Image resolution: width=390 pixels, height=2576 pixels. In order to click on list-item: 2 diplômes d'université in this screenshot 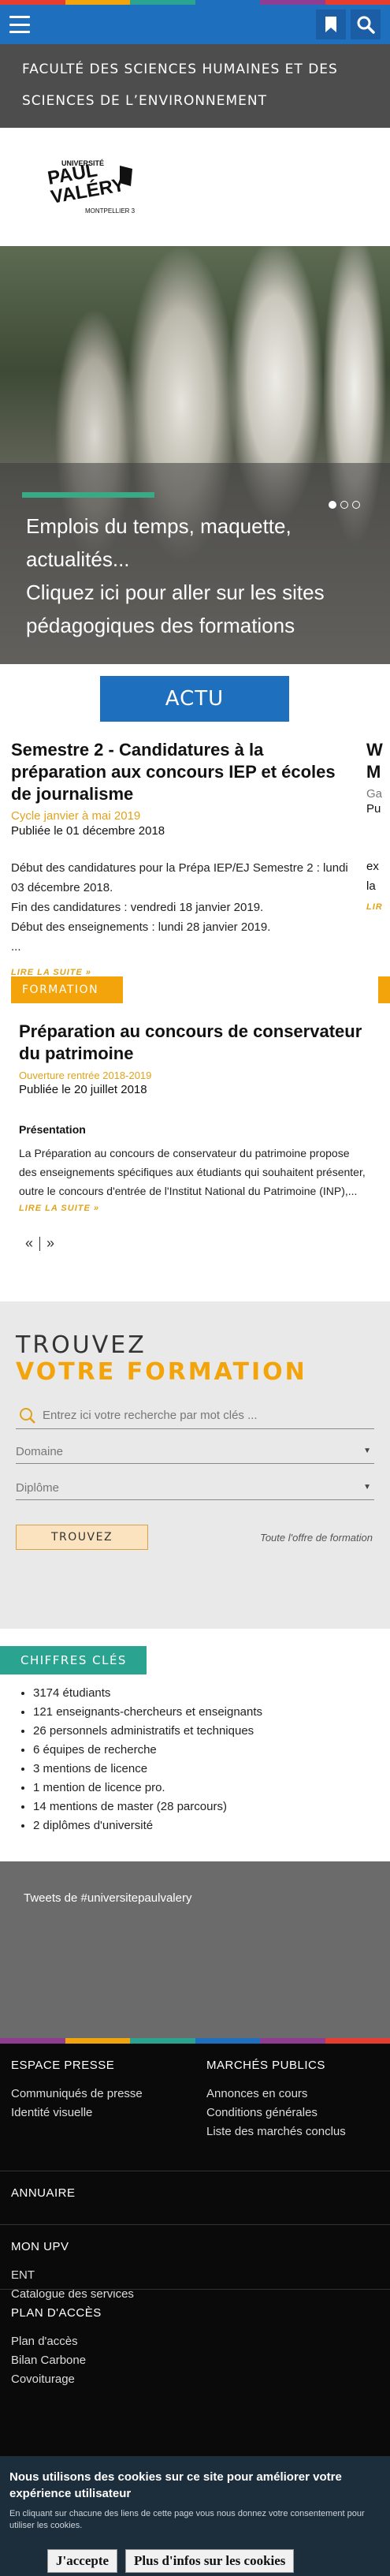, I will do `click(147, 1825)`.